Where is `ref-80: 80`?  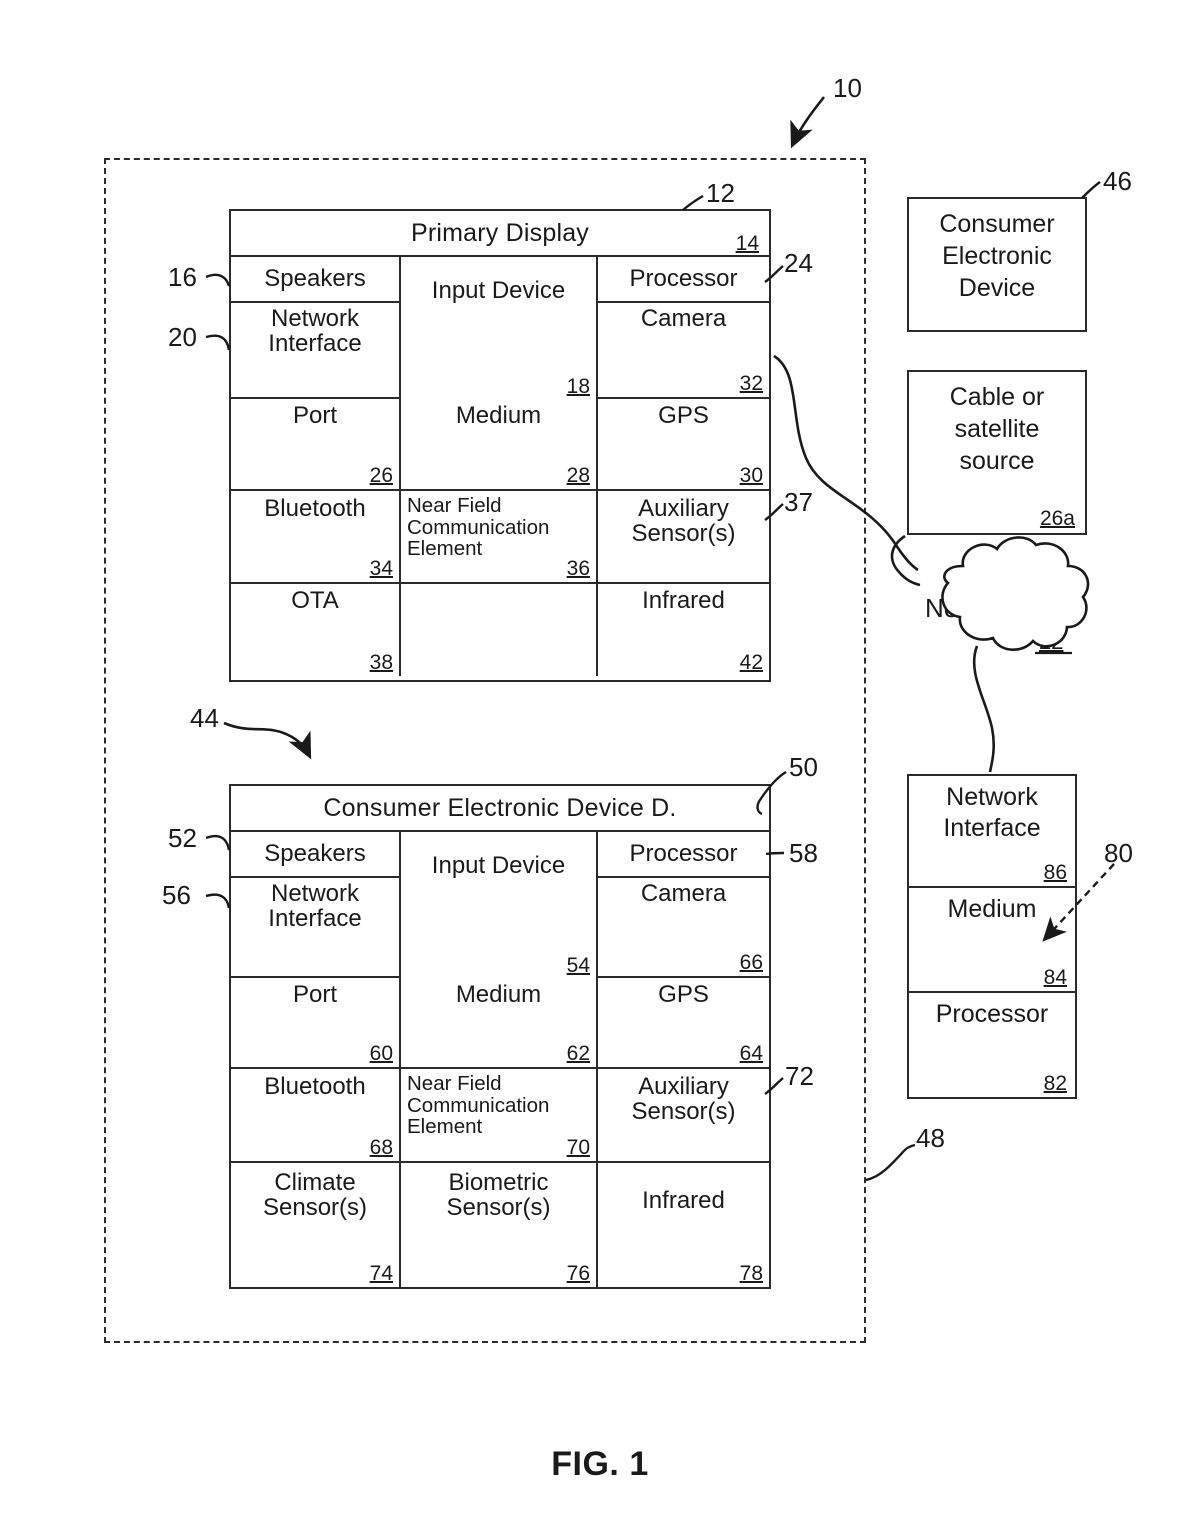
ref-80: 80 is located at coordinates (1118, 853).